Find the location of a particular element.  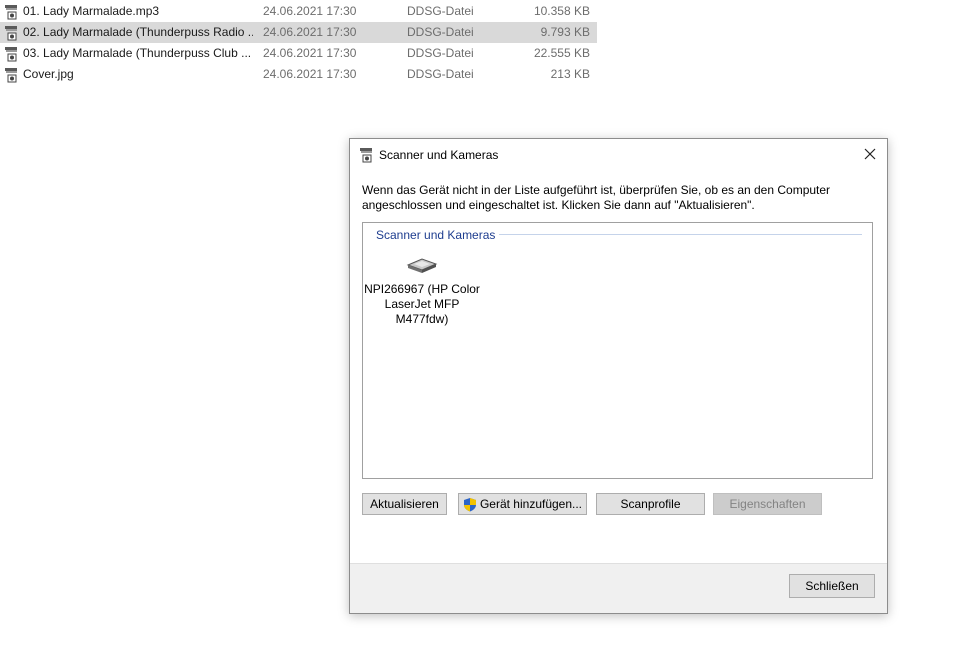

scan-profiles-button-label: Scanprofile is located at coordinates (650, 504).